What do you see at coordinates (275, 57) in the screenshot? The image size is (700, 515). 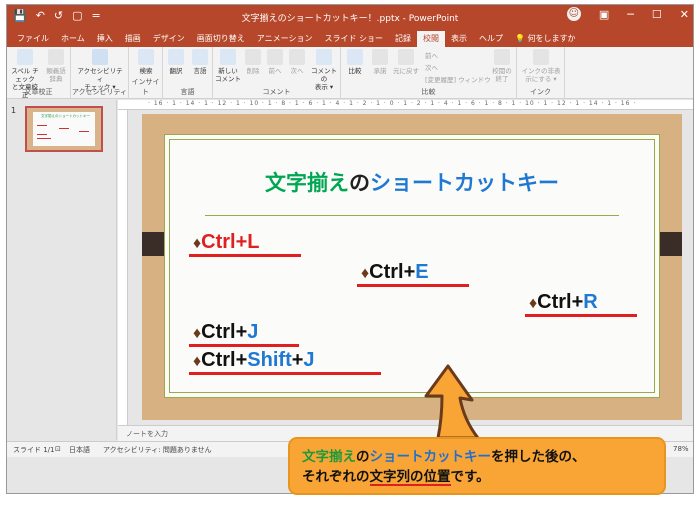 I see `prev-comment-icon` at bounding box center [275, 57].